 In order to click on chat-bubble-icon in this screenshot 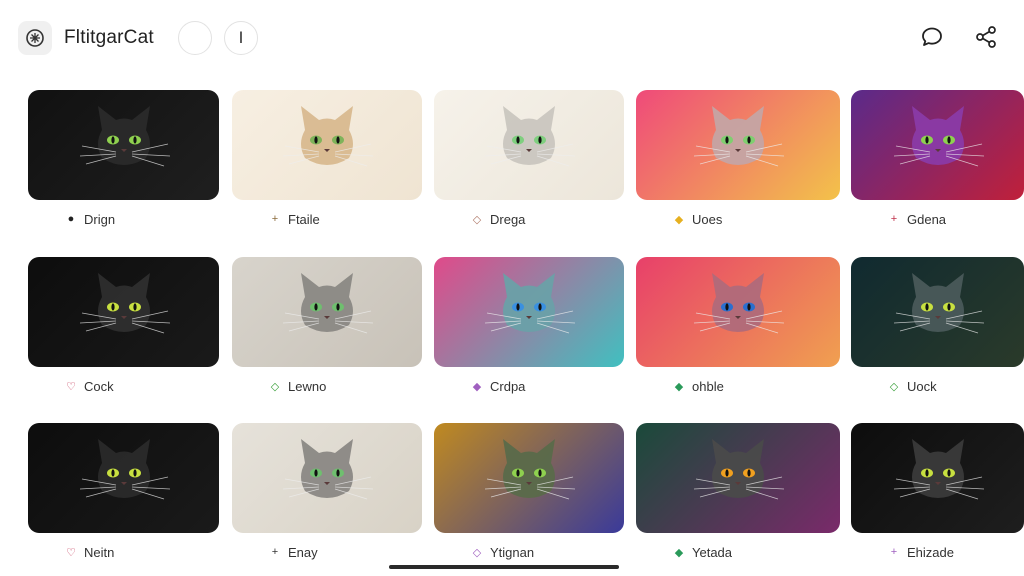, I will do `click(932, 37)`.